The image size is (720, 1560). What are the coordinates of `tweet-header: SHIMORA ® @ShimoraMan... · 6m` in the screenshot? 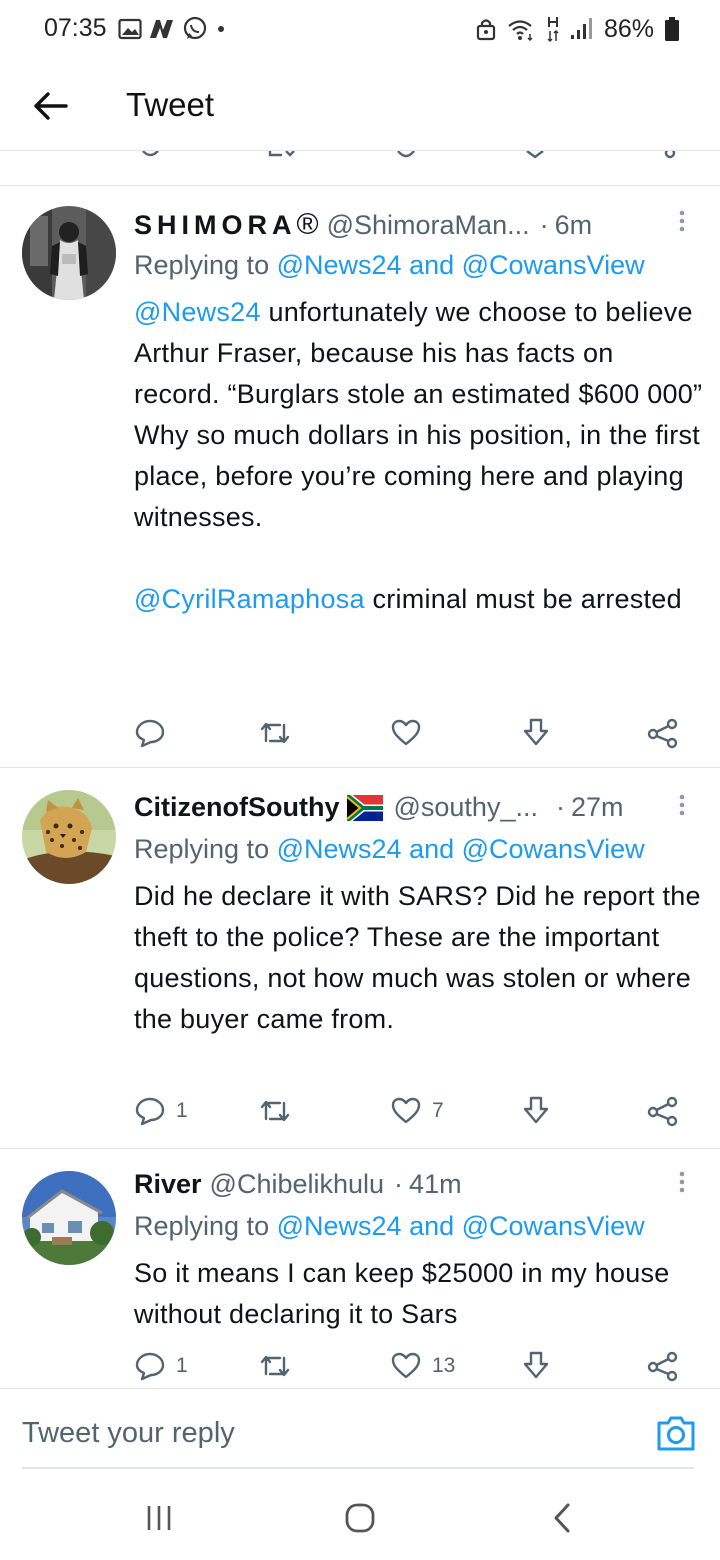 It's located at (413, 225).